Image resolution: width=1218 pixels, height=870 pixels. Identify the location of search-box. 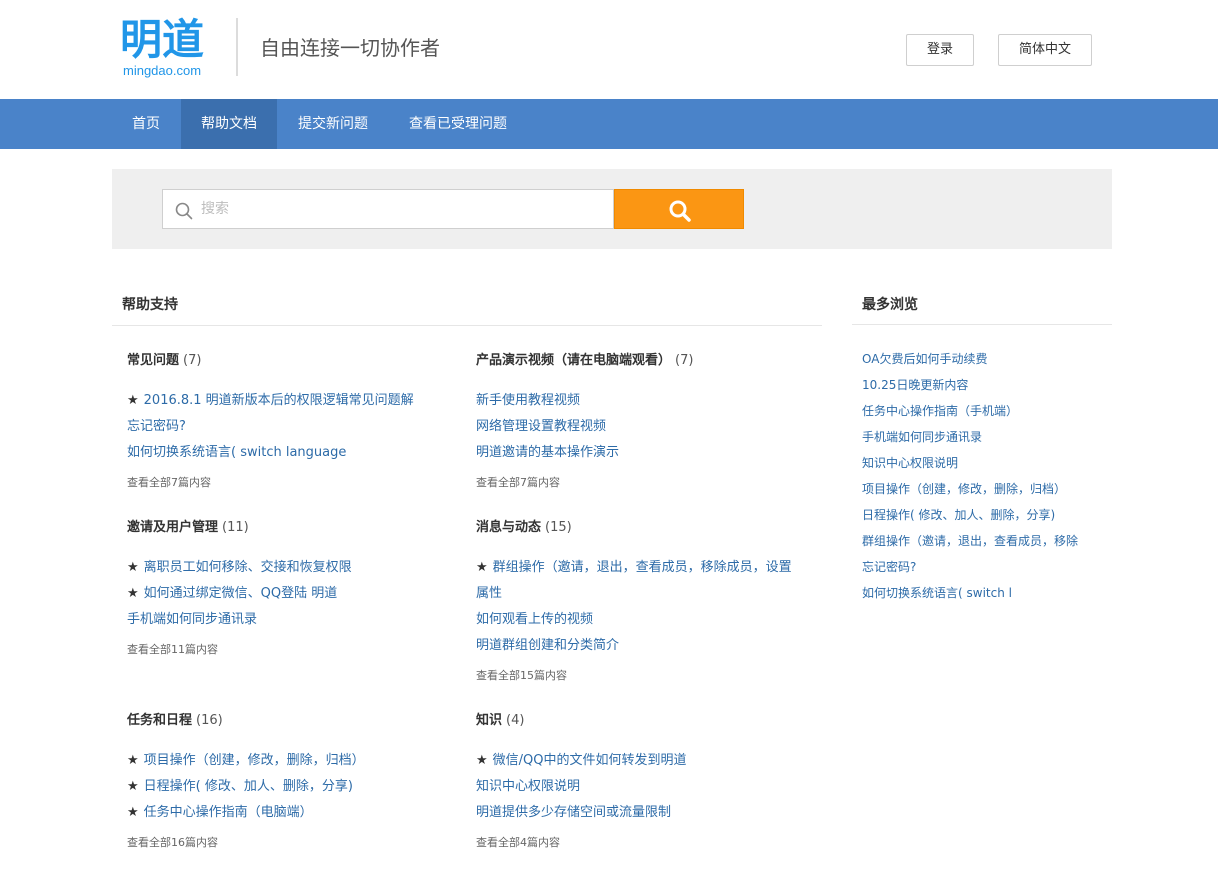
(388, 209).